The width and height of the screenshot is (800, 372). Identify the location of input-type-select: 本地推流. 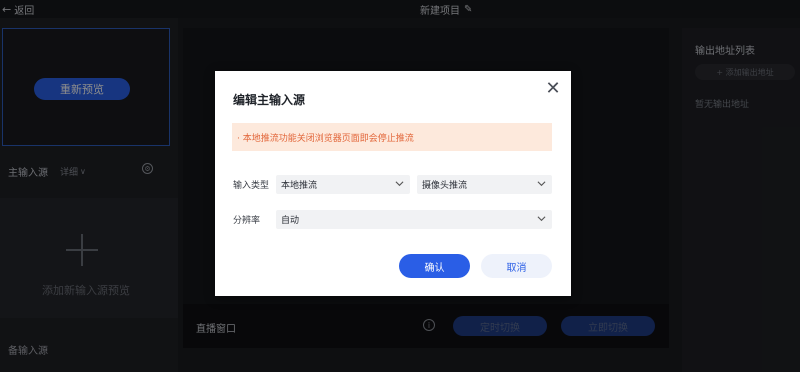
(343, 184).